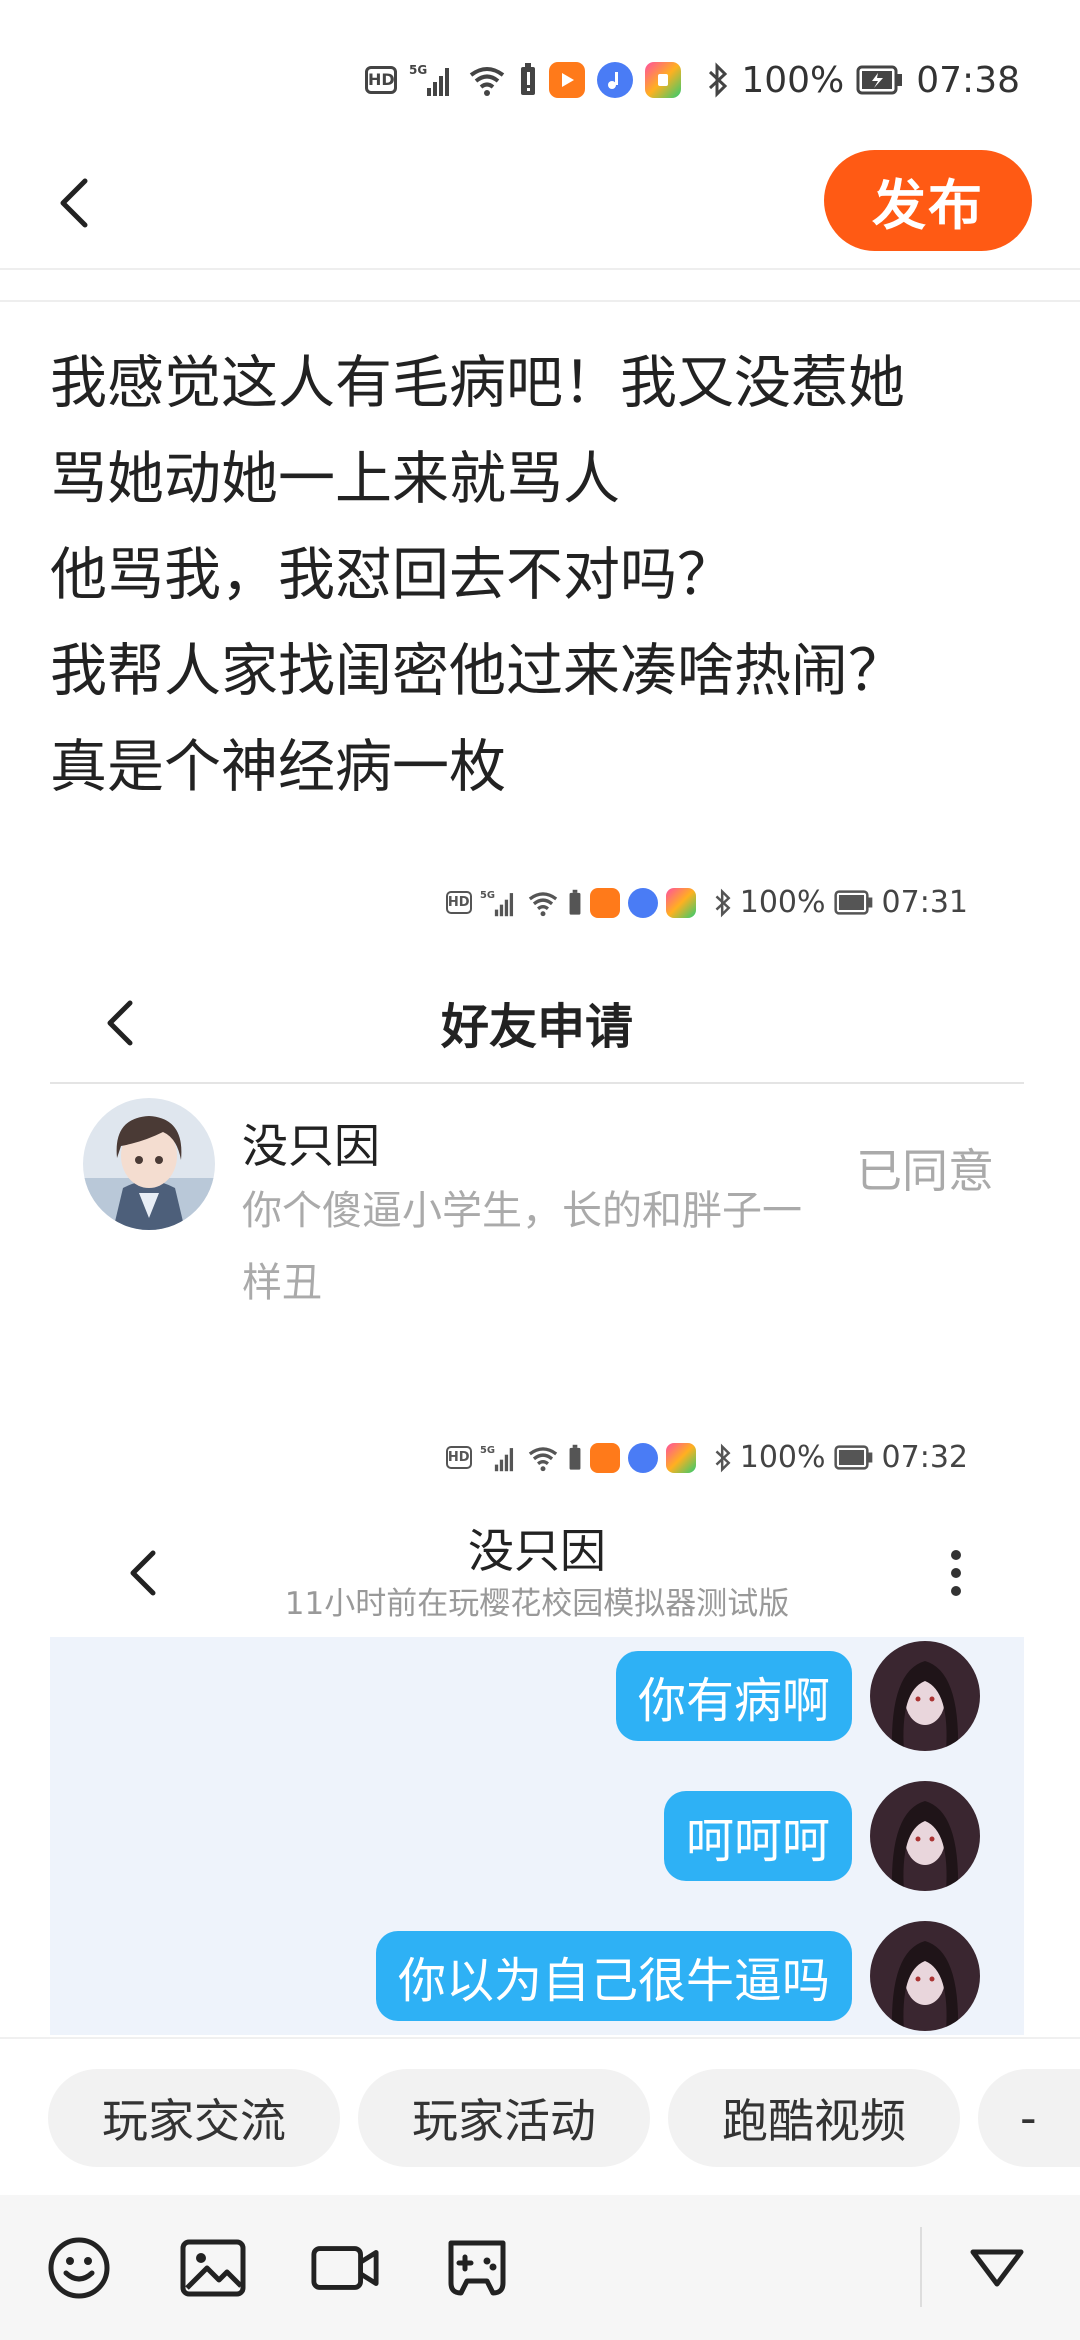 This screenshot has height=2340, width=1080. Describe the element at coordinates (921, 2267) in the screenshot. I see `toolbar-divider` at that location.